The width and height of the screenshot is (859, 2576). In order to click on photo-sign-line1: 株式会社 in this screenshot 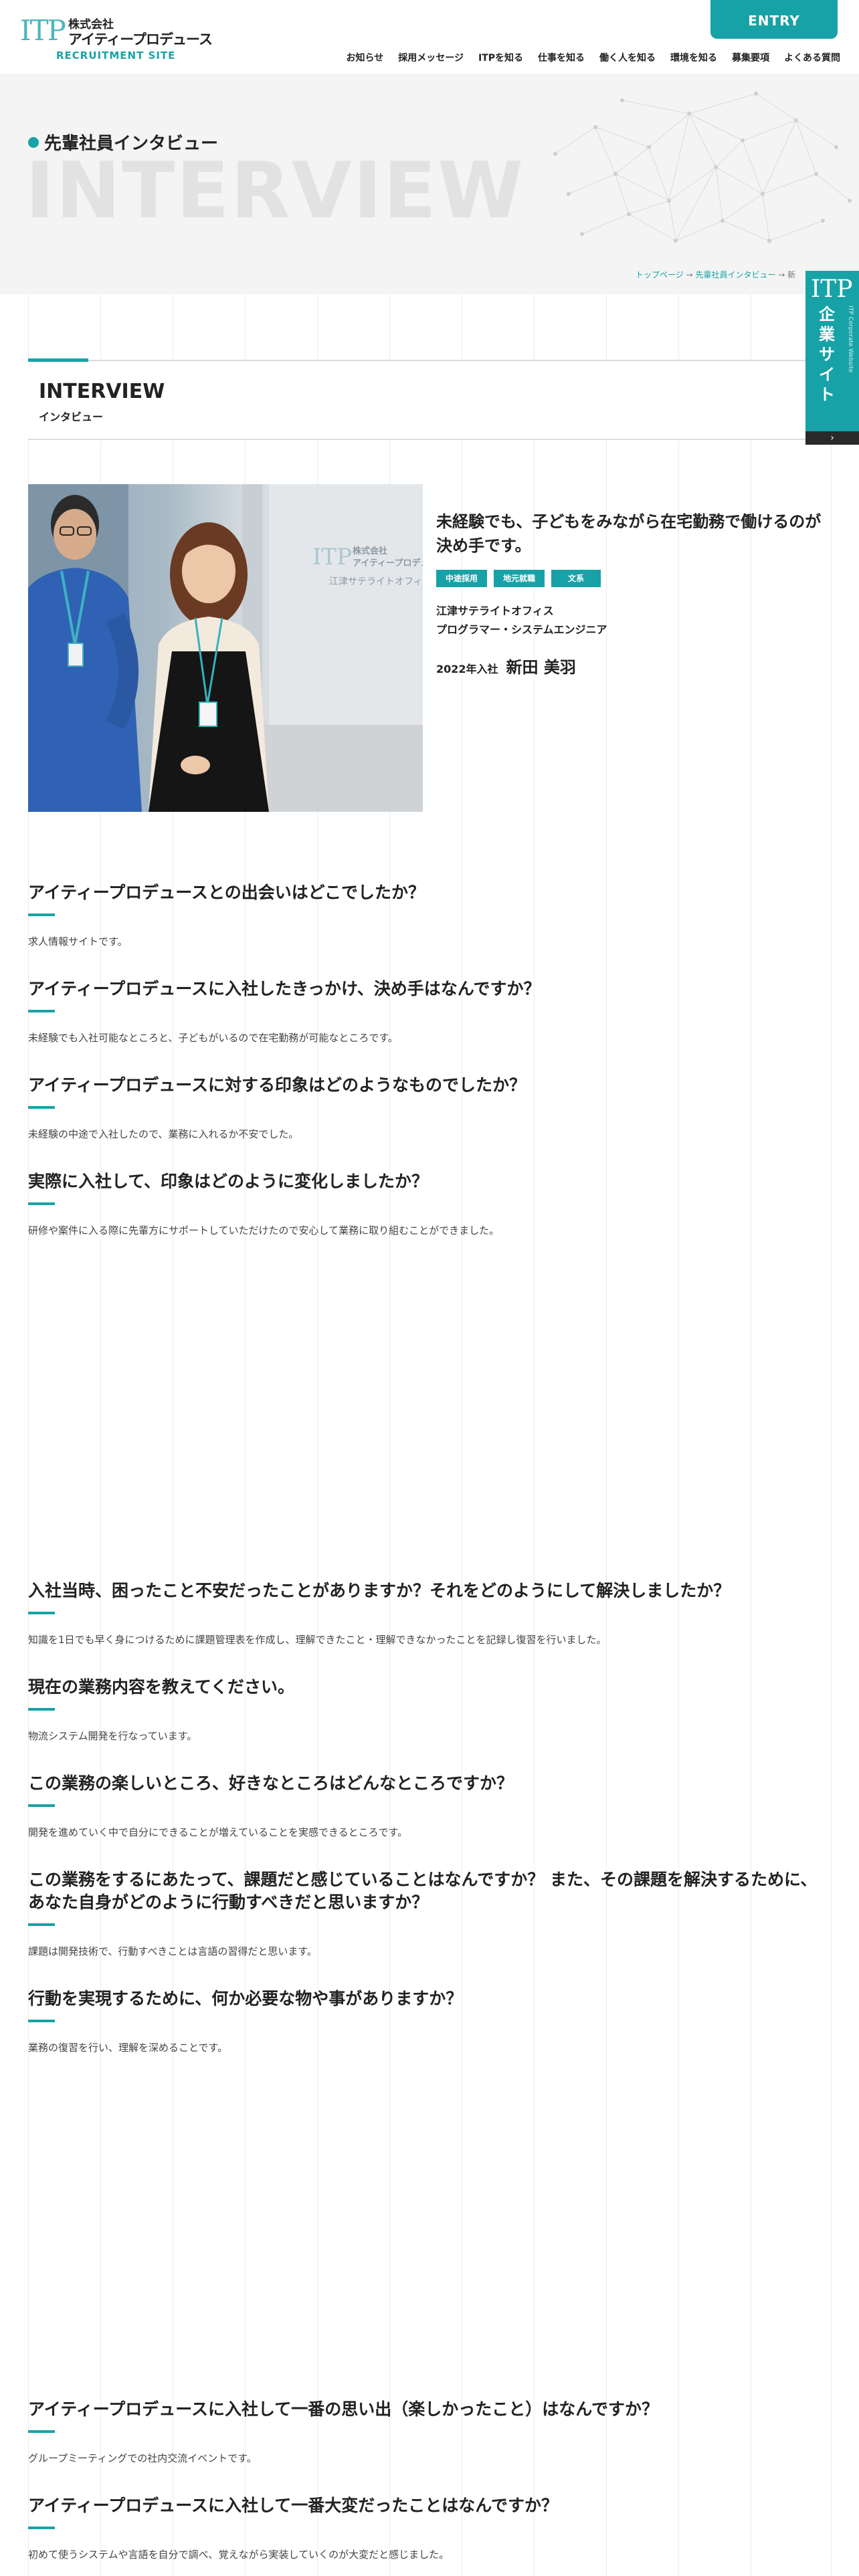, I will do `click(370, 551)`.